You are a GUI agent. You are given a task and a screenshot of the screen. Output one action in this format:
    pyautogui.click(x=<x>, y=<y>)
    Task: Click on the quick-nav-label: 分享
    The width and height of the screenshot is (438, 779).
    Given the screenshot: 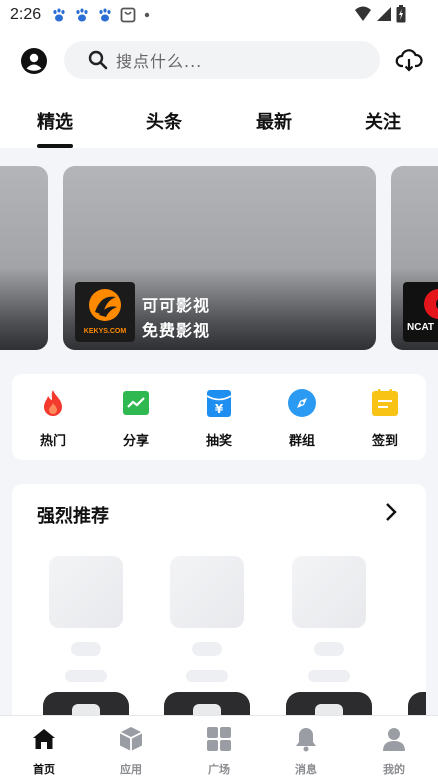 What is the action you would take?
    pyautogui.click(x=135, y=441)
    